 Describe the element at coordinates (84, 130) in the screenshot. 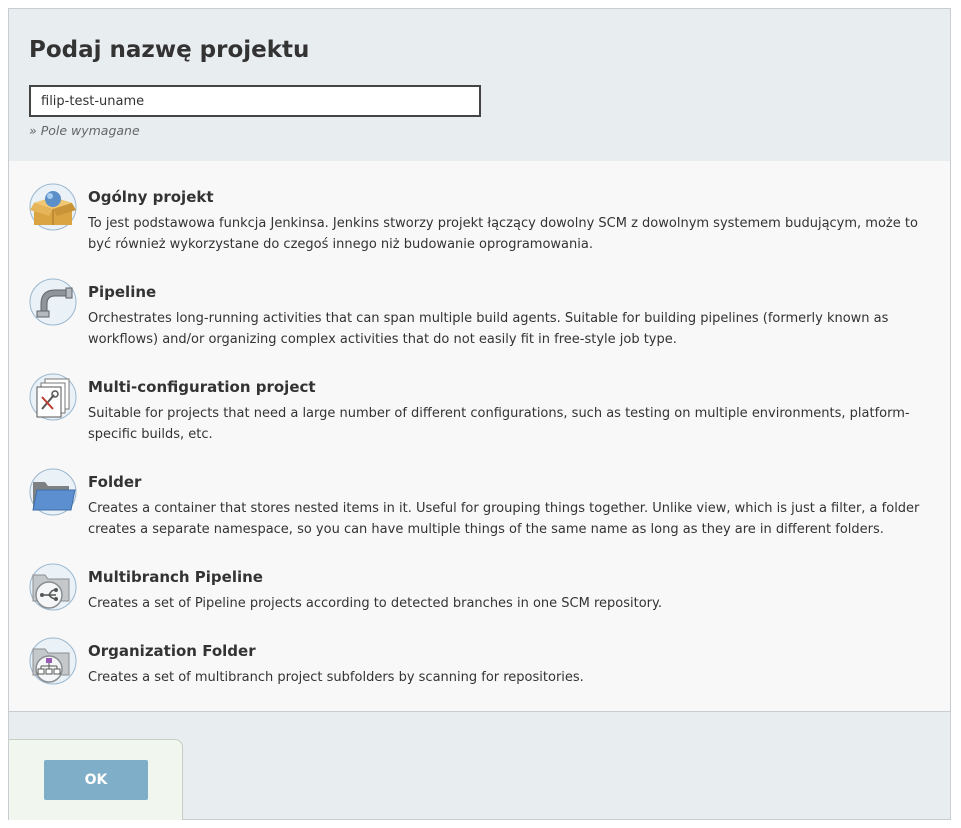

I see `required-field-note: » Pole wymagane` at that location.